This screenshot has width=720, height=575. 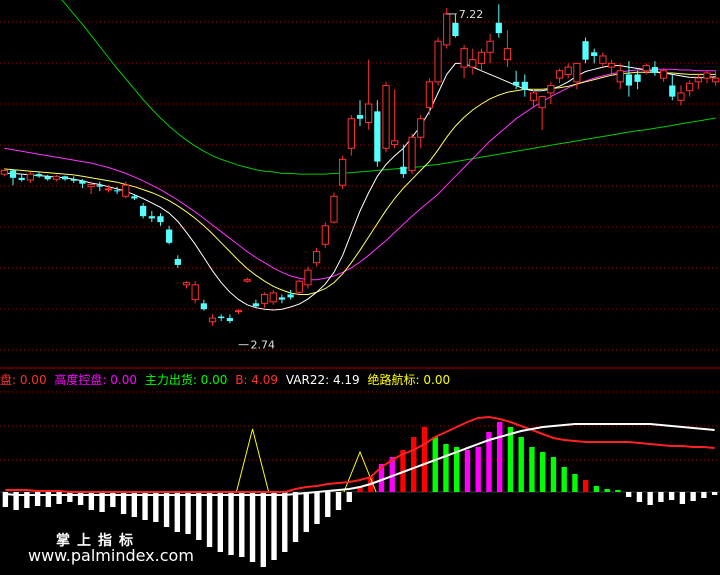 I want to click on legend-gaodu-kongpan: 高度控盘: 0.00, so click(x=95, y=380).